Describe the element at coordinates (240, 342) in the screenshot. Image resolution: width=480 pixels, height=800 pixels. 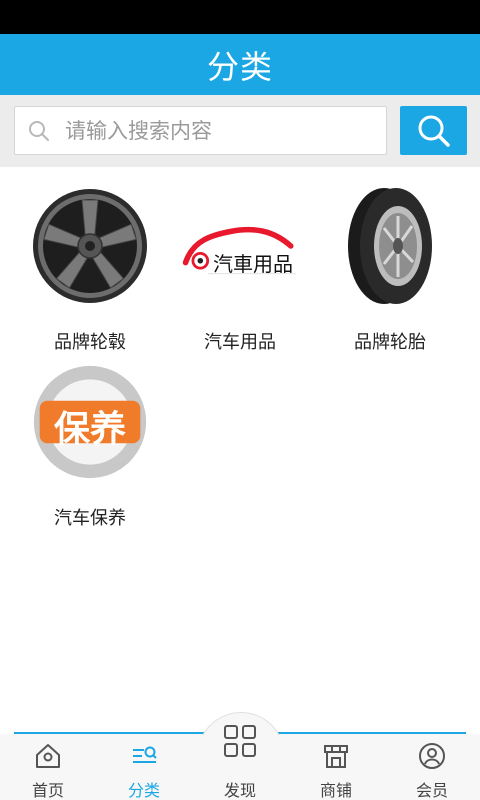
I see `category-label: 汽车用品` at that location.